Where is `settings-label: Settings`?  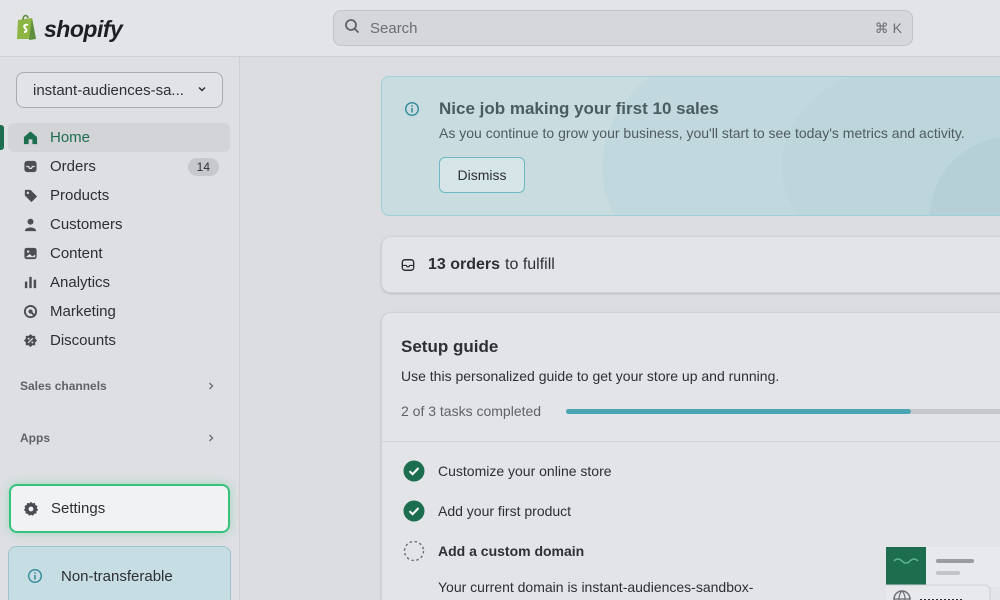 settings-label: Settings is located at coordinates (78, 508).